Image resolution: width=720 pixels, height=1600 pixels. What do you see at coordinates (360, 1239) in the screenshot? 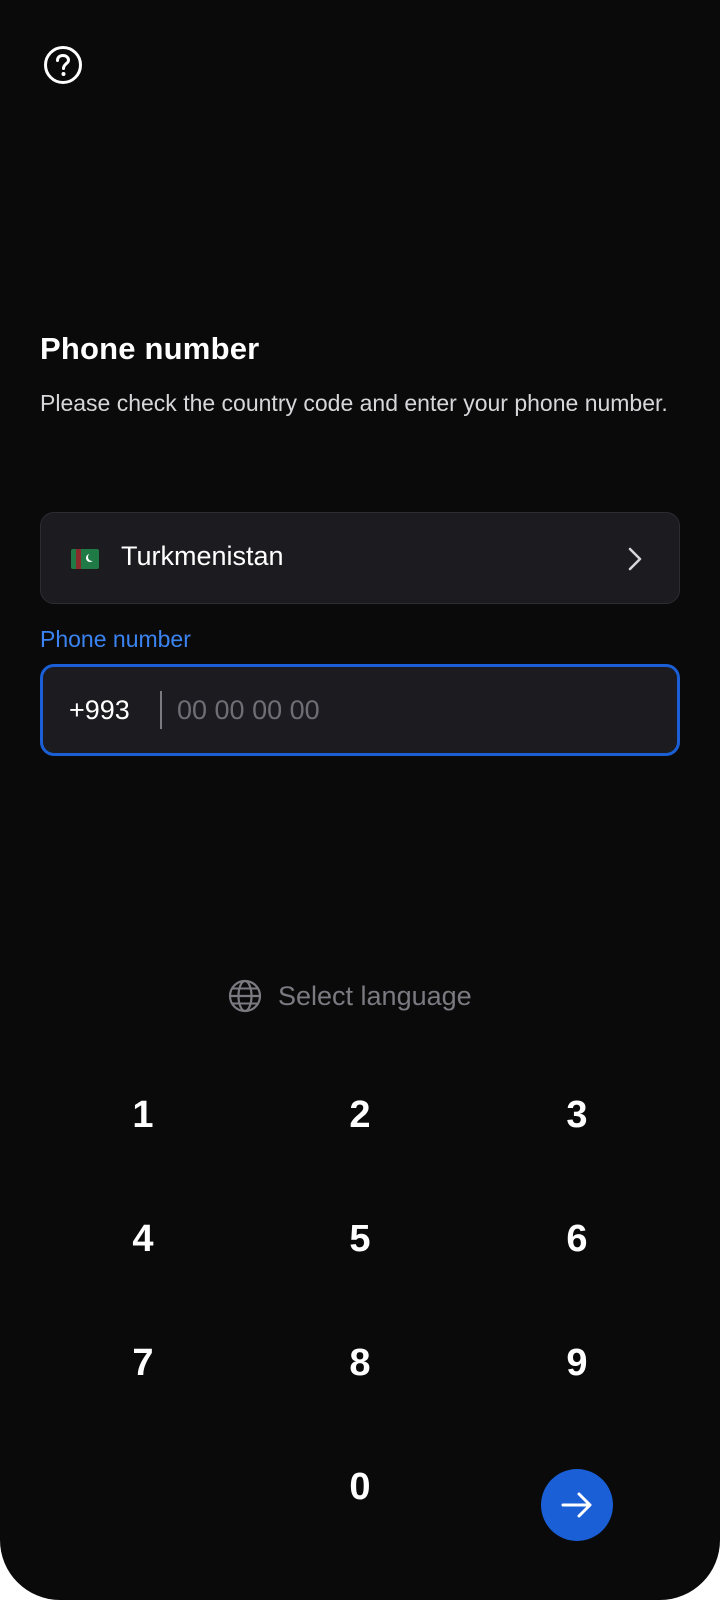
I see `key-5: 5` at bounding box center [360, 1239].